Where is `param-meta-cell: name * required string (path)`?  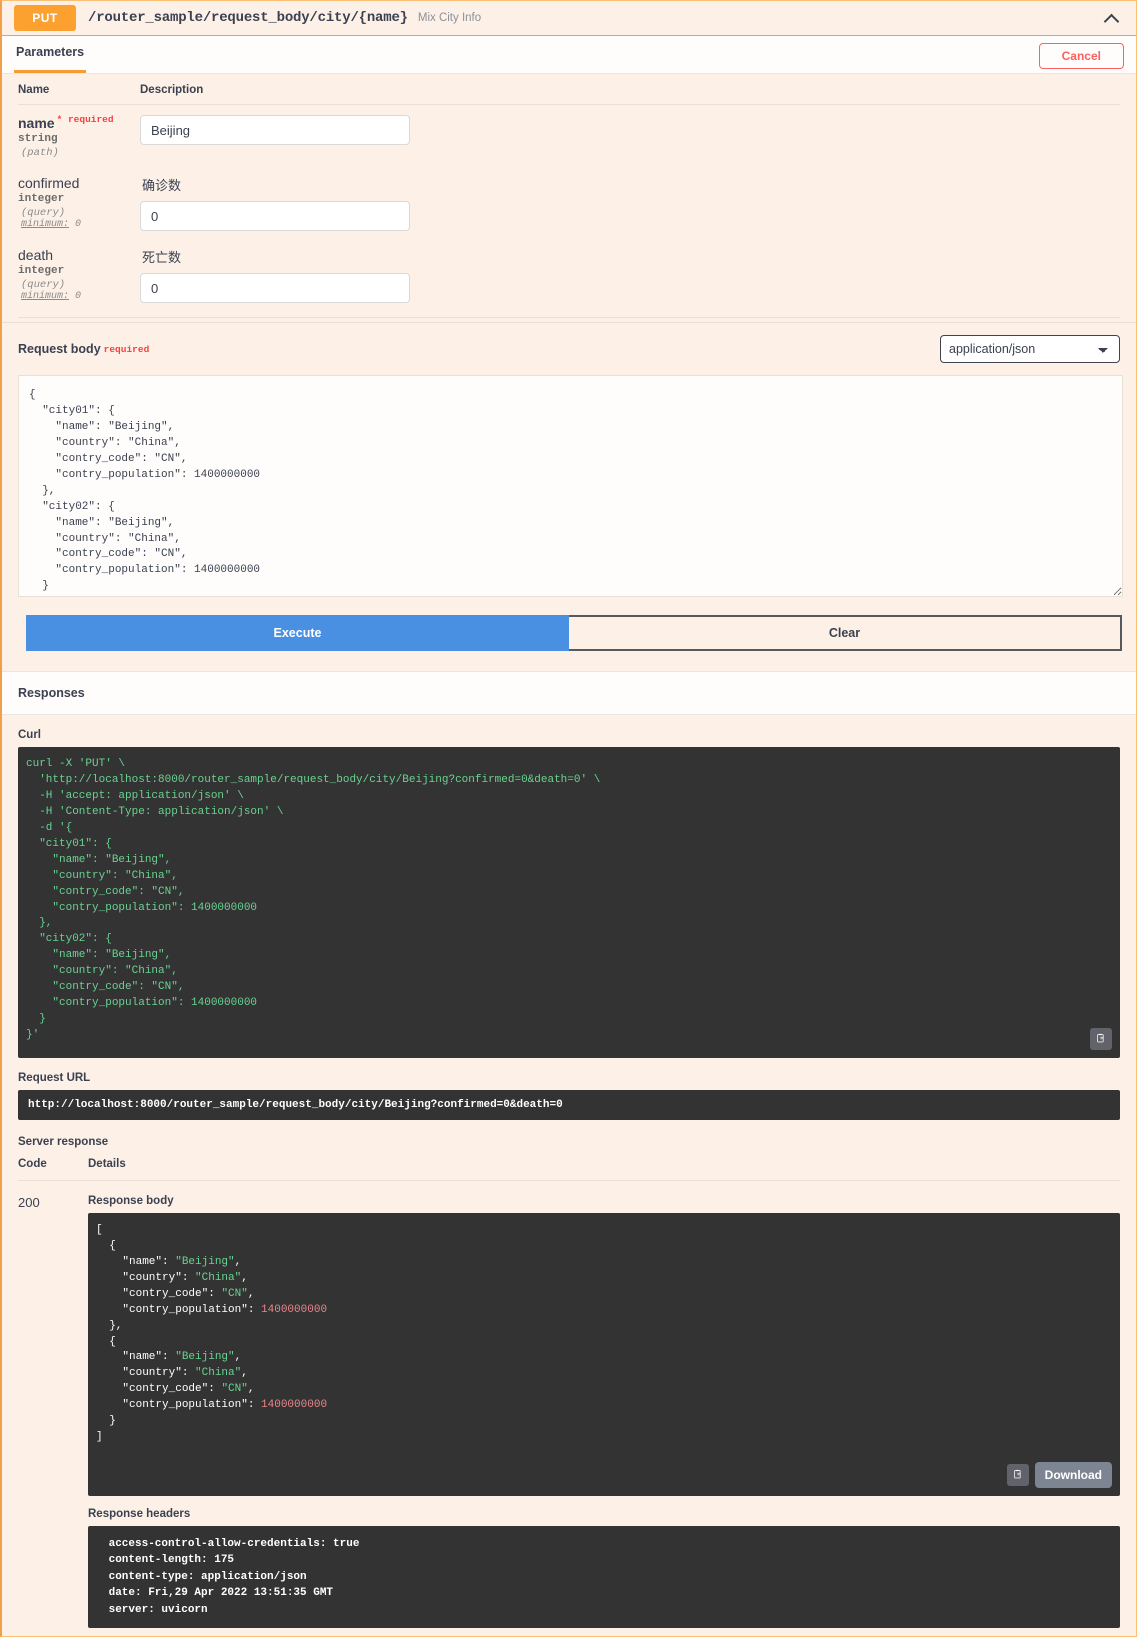 param-meta-cell: name * required string (path) is located at coordinates (79, 135).